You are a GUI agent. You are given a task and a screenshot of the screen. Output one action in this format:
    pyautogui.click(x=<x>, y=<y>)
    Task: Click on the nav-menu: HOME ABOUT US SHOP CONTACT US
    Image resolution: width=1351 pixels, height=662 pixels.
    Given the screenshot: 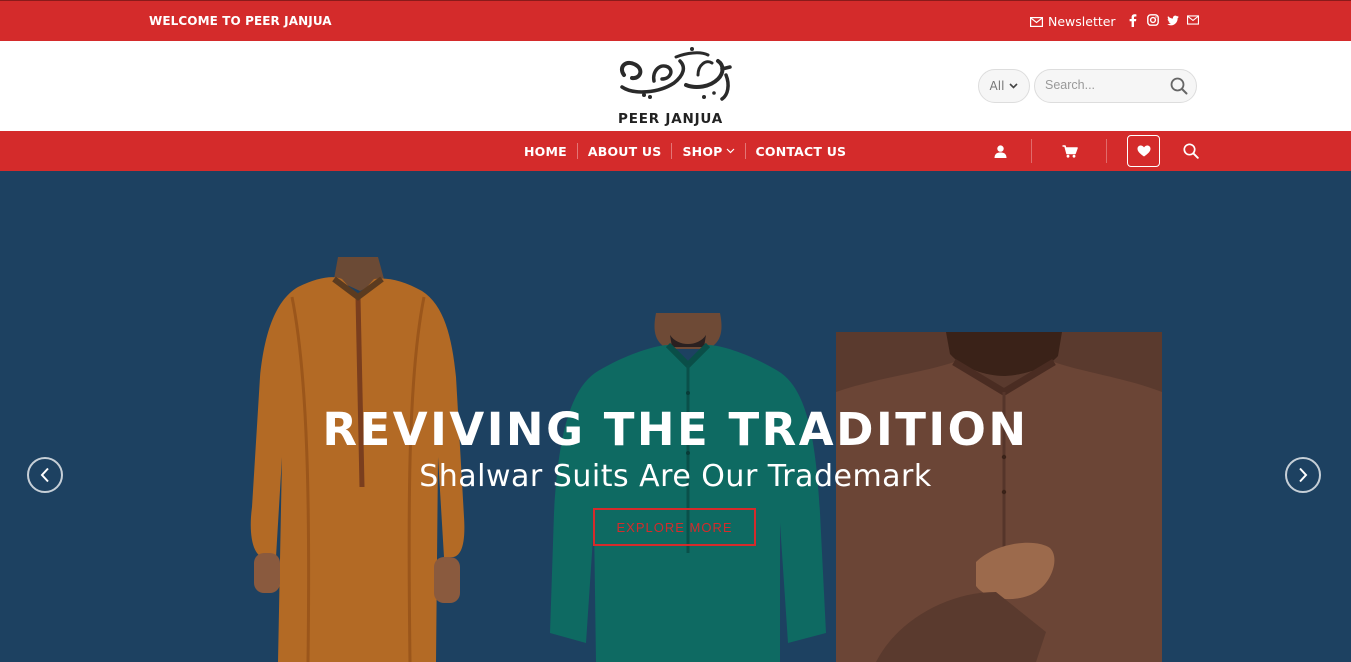 What is the action you would take?
    pyautogui.click(x=685, y=151)
    